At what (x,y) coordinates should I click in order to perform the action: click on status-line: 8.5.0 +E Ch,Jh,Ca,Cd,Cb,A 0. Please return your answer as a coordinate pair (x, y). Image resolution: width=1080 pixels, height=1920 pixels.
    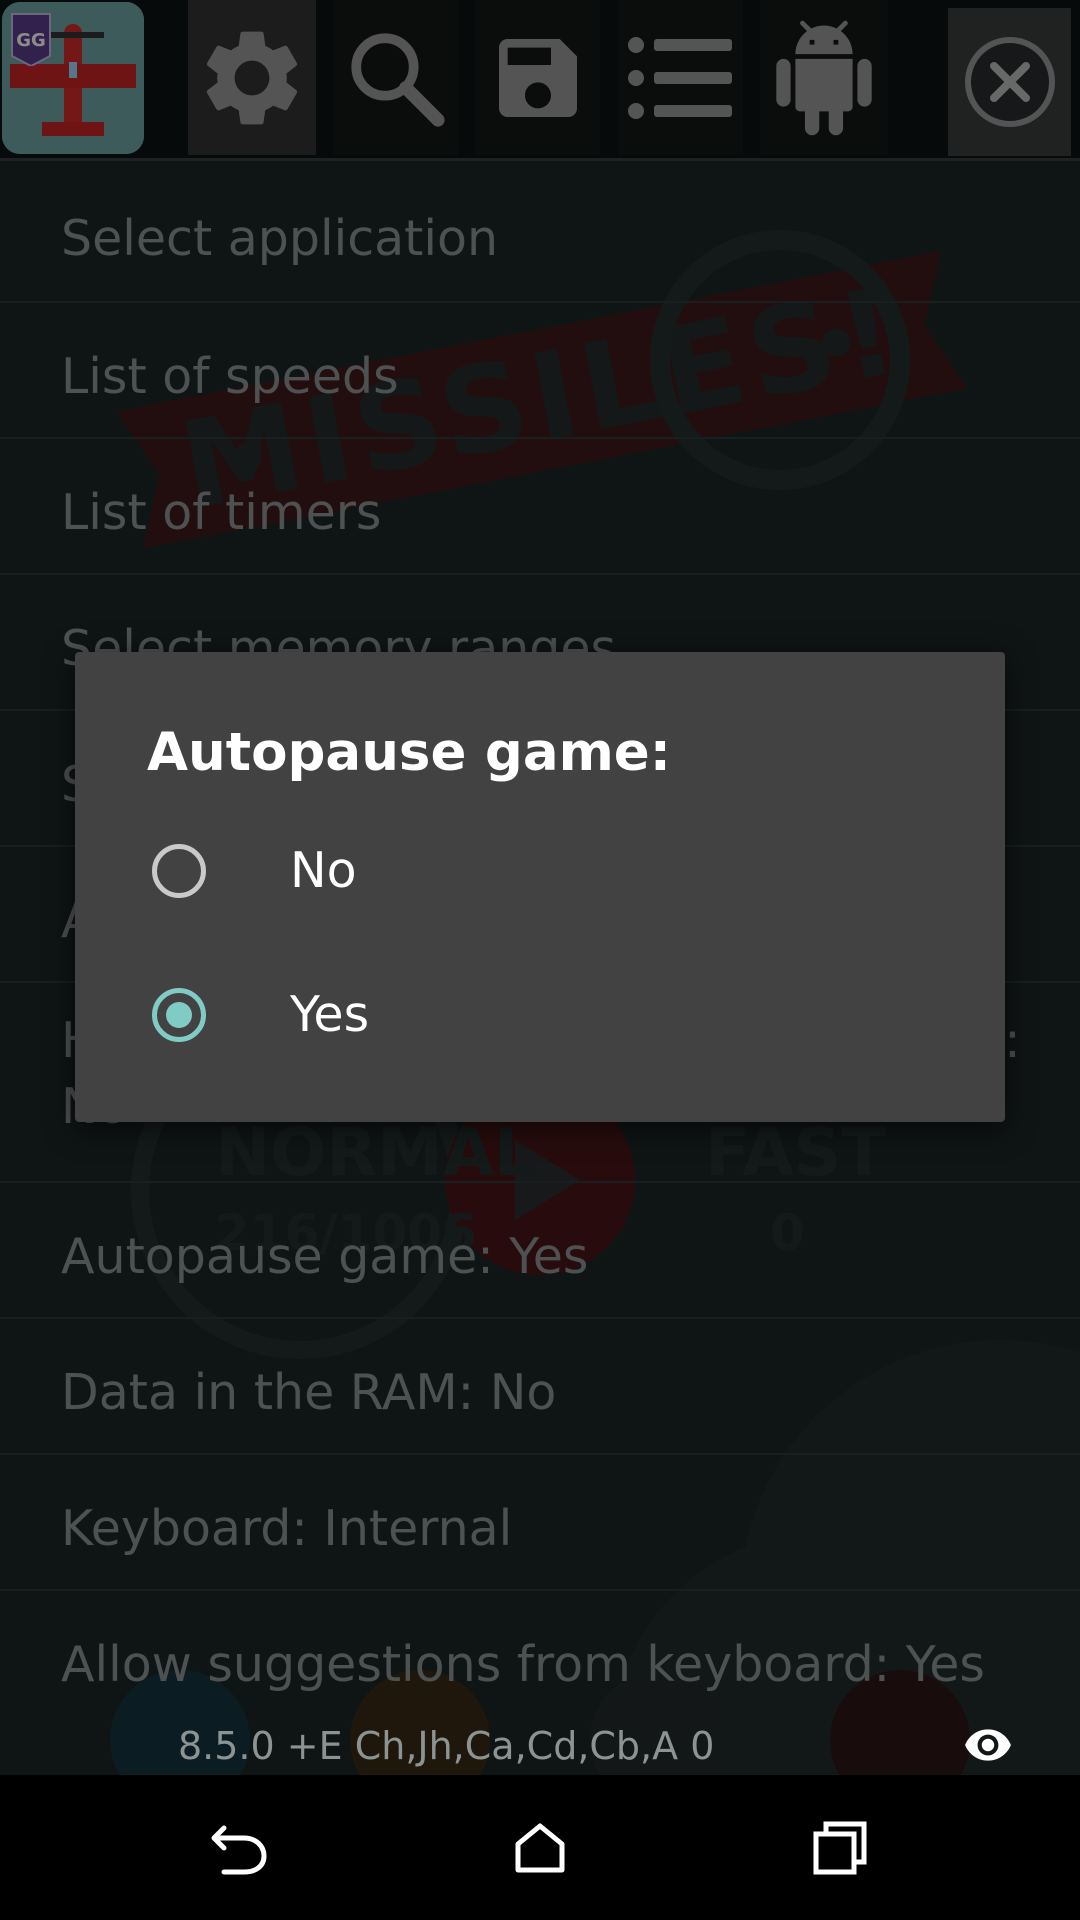
    Looking at the image, I should click on (446, 1746).